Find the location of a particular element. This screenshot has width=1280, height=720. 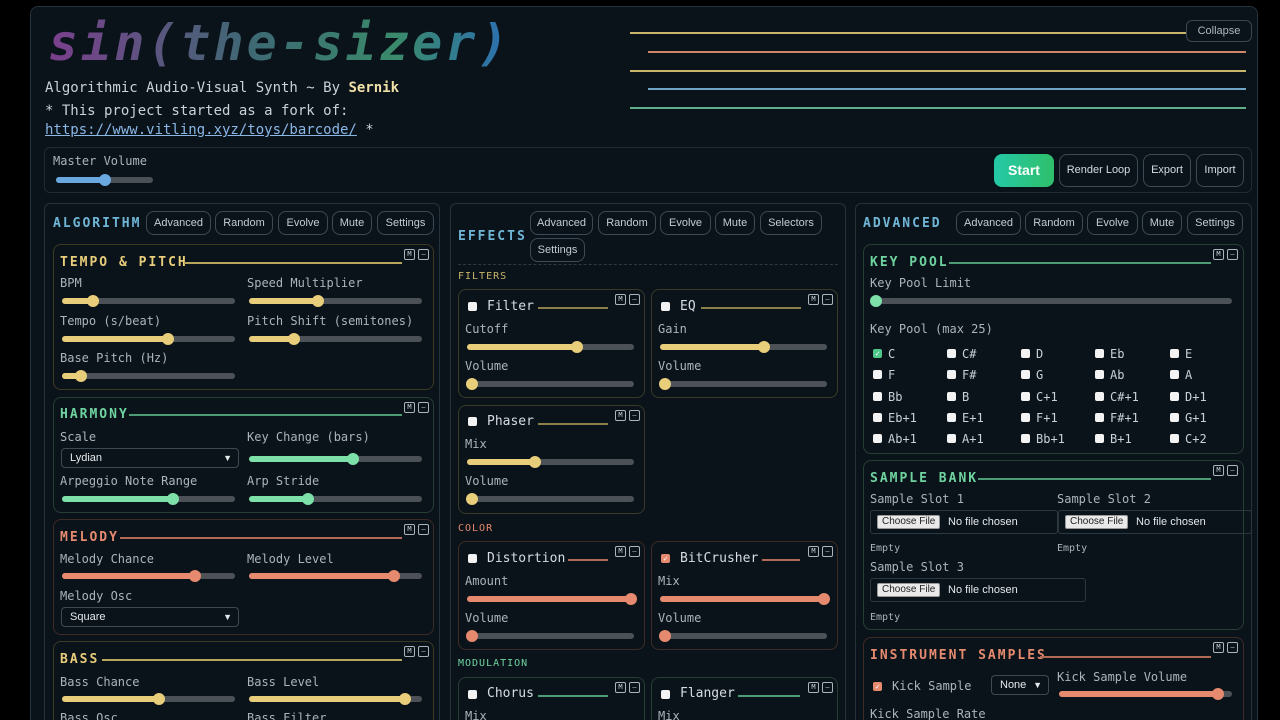

advanced-settings-button: Settings is located at coordinates (1215, 223).